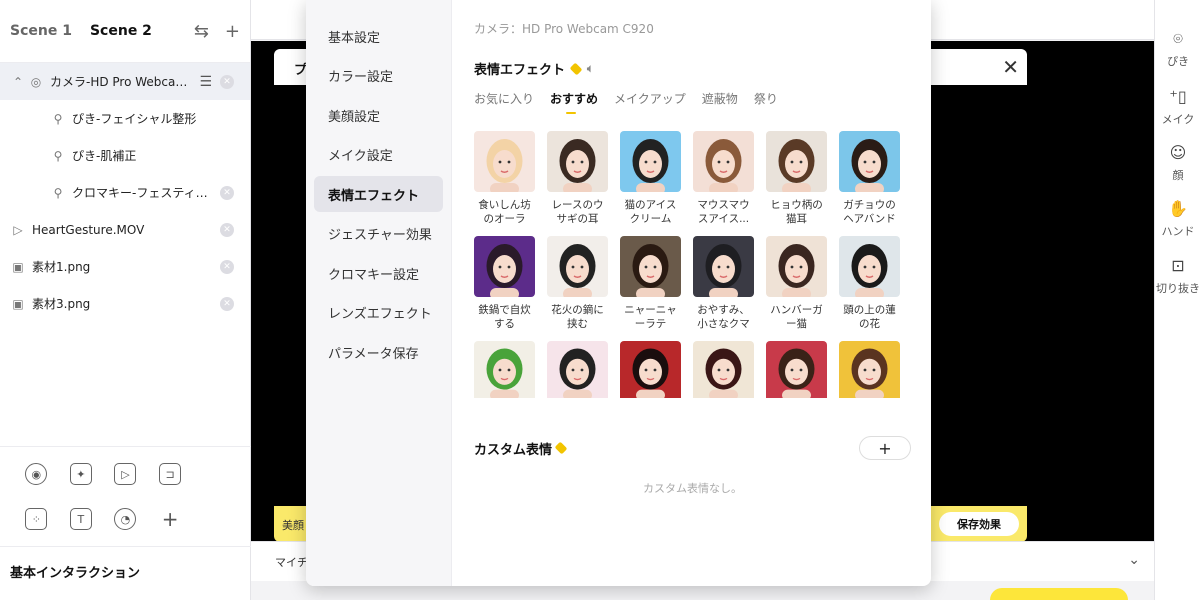 The image size is (1200, 600). I want to click on sidebar-item-label: メイク, so click(1178, 119).